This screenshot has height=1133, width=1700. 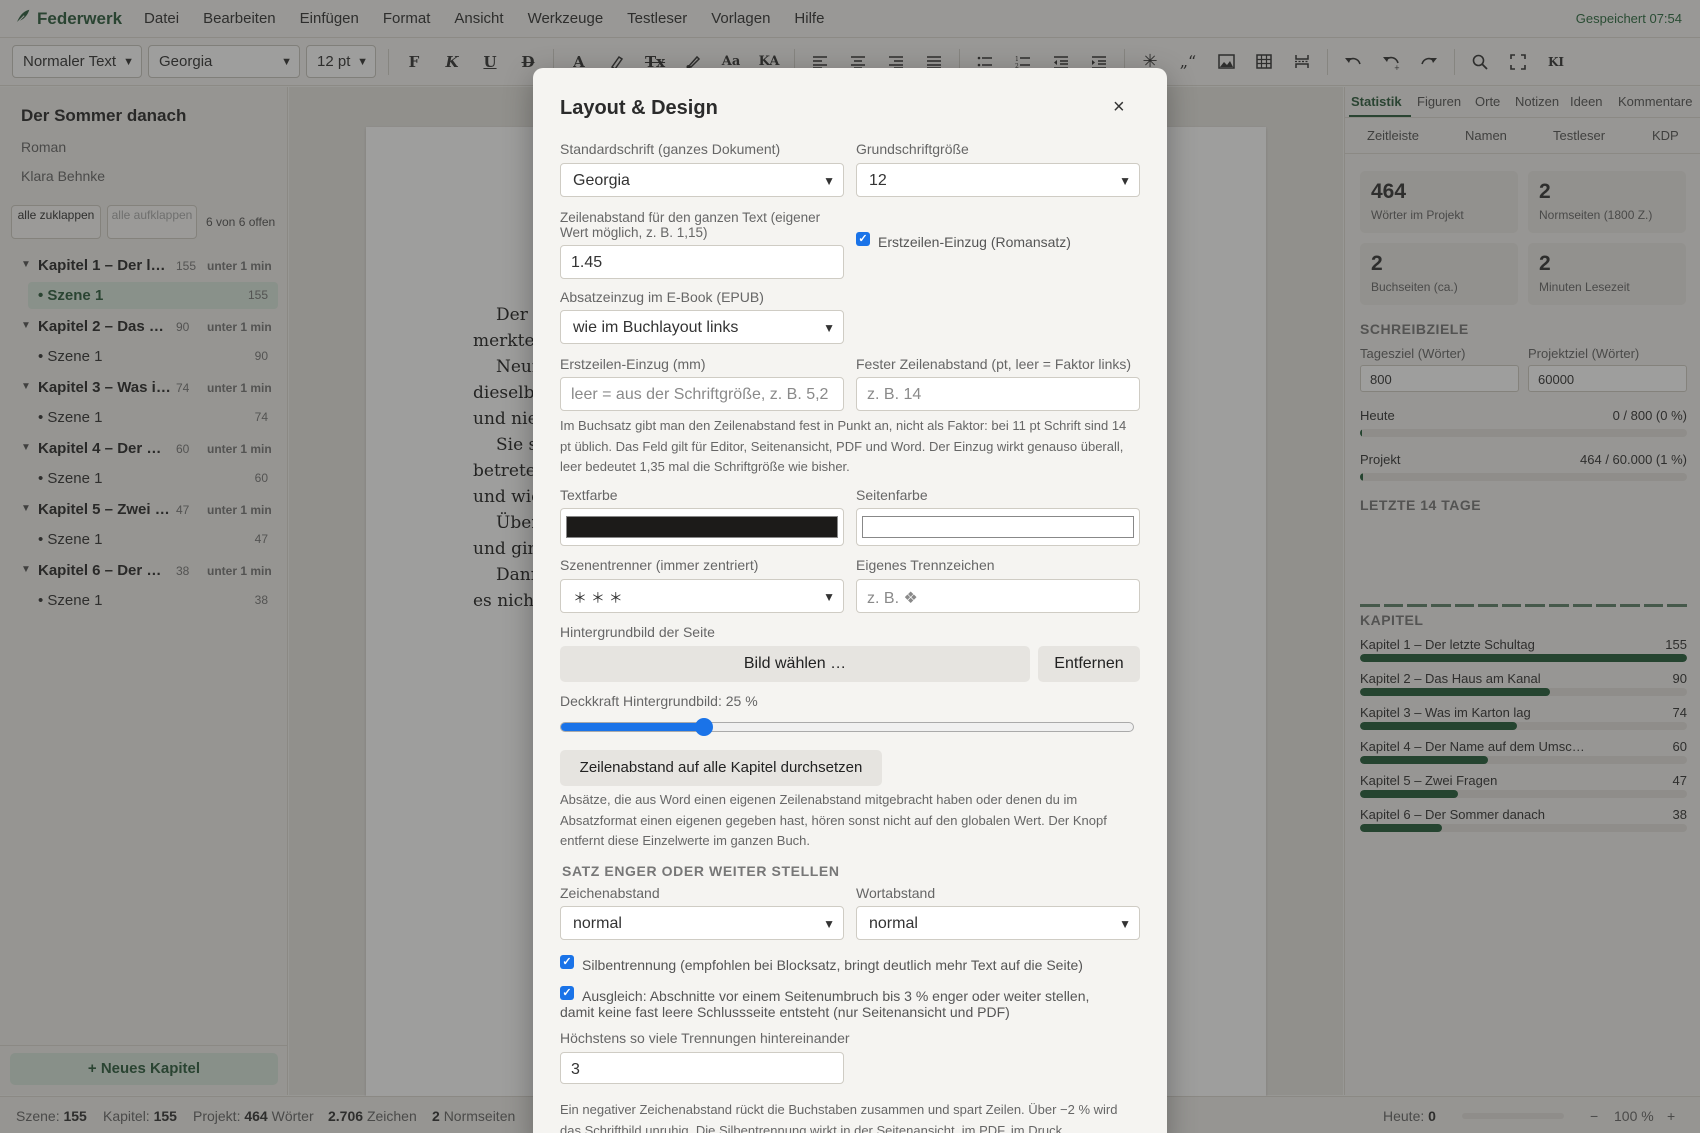 I want to click on opacity-label: Deckkraft Hintergrundbild: 25 %, so click(x=659, y=701).